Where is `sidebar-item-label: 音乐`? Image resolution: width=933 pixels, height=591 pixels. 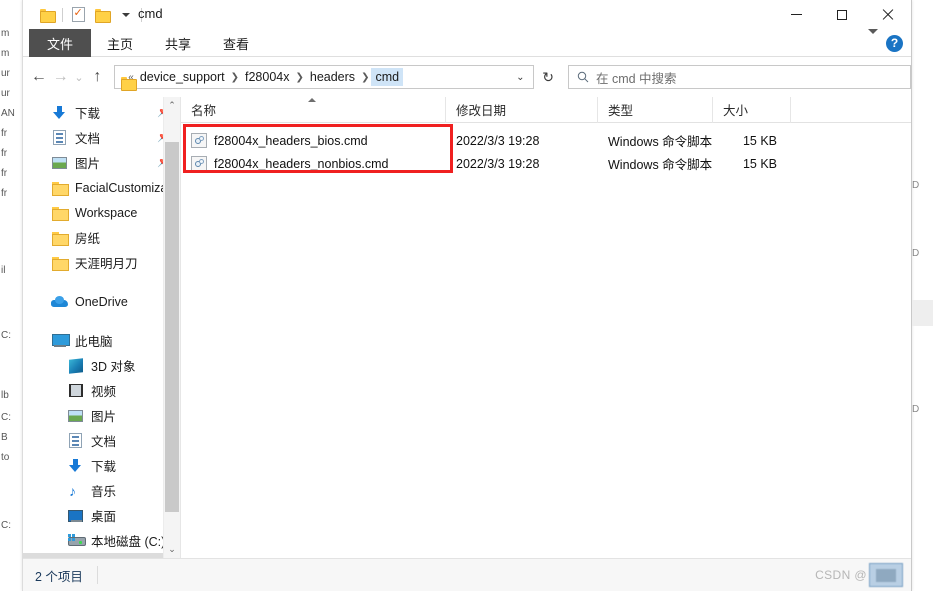 sidebar-item-label: 音乐 is located at coordinates (104, 492).